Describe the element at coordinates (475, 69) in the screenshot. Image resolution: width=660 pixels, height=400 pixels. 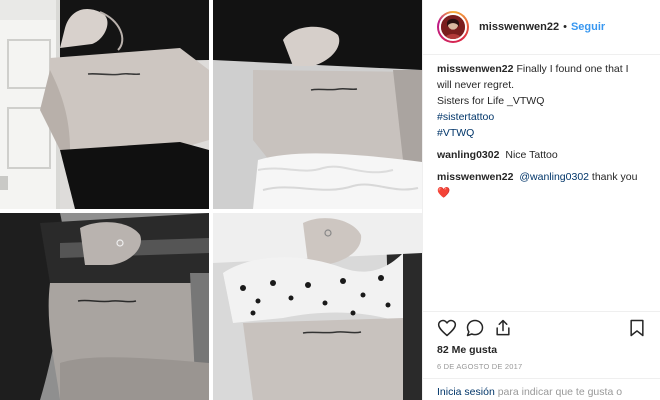
I see `caption-username: misswenwen22` at that location.